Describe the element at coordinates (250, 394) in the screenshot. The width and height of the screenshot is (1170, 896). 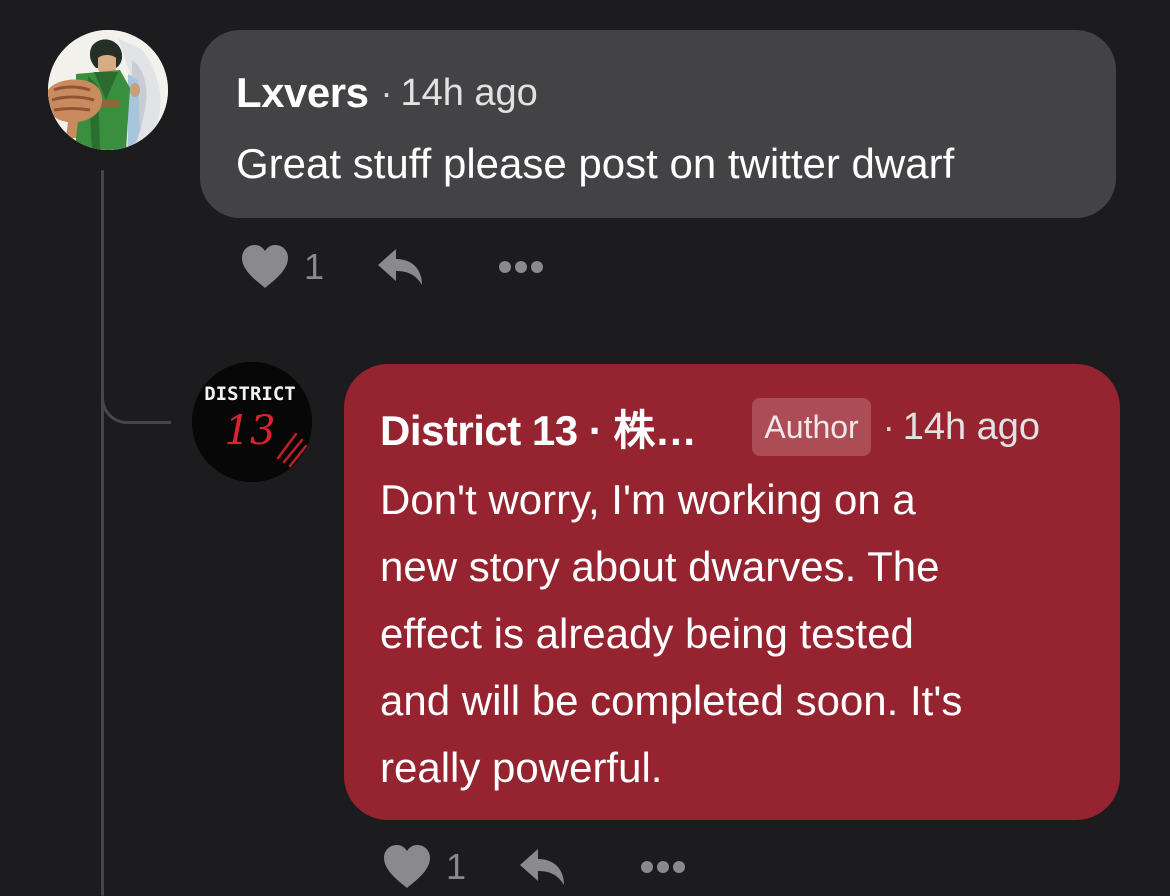
I see `logo-wordmark: DISTRICT` at that location.